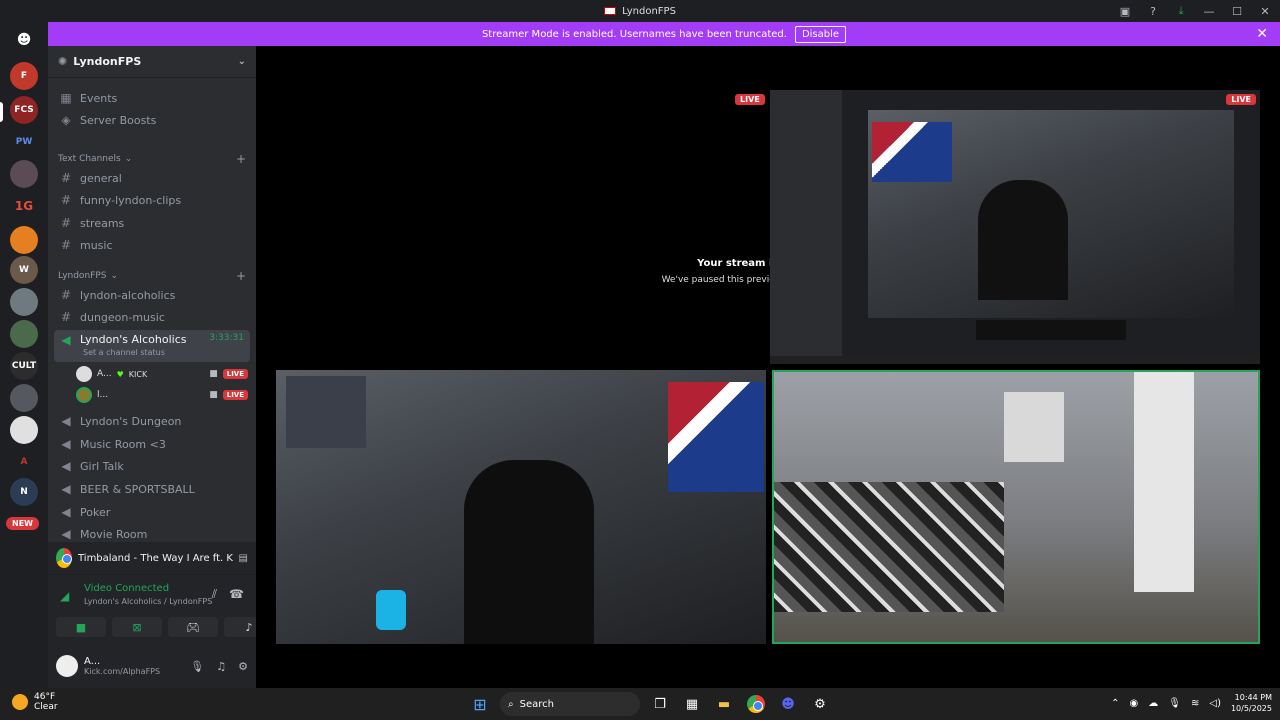 The width and height of the screenshot is (1280, 720). What do you see at coordinates (480, 704) in the screenshot?
I see `start-button: ⊞` at bounding box center [480, 704].